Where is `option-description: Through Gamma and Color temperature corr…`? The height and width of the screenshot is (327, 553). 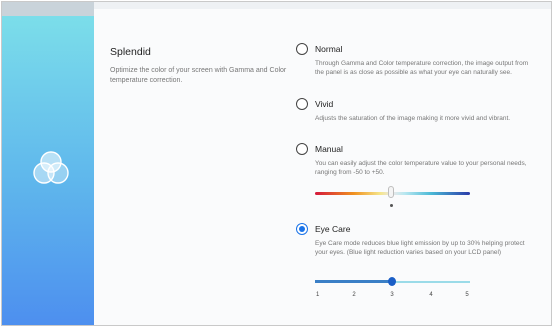 option-description: Through Gamma and Color temperature corr… is located at coordinates (422, 68).